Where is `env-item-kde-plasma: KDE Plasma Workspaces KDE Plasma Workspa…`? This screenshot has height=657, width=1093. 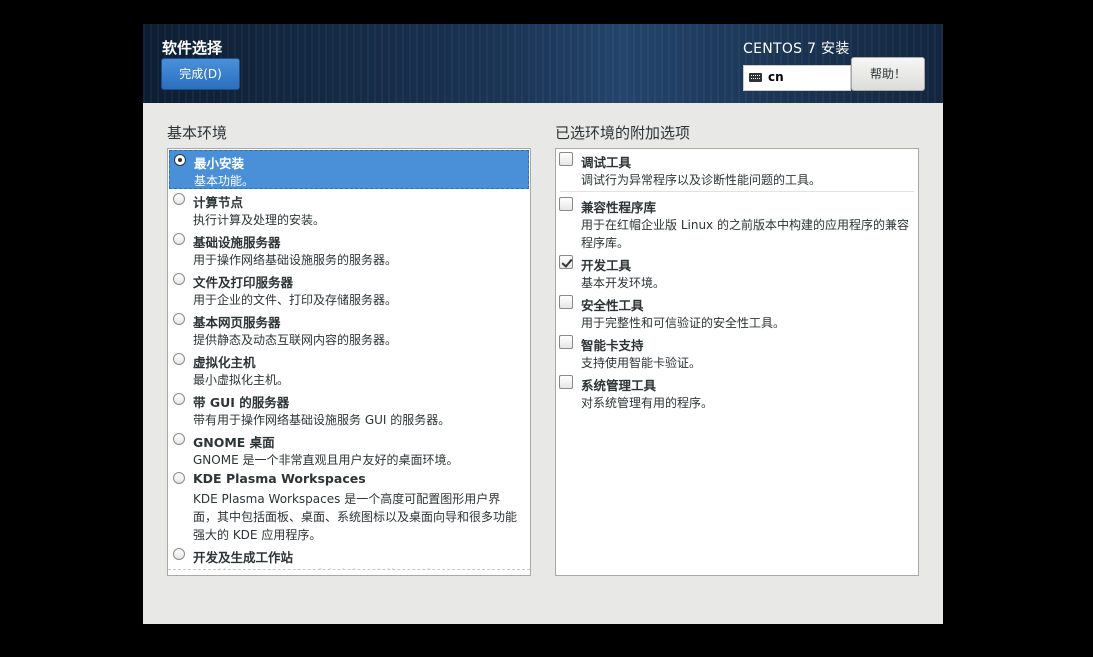
env-item-kde-plasma: KDE Plasma Workspaces KDE Plasma Workspa… is located at coordinates (349, 507).